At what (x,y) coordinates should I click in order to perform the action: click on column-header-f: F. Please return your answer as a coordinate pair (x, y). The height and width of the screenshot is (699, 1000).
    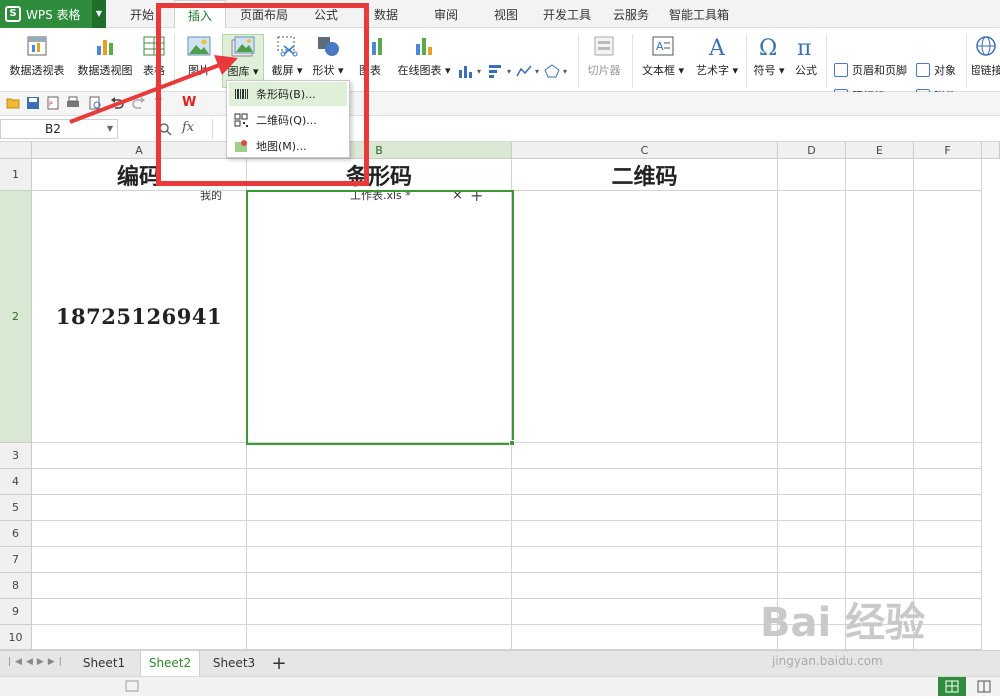
    Looking at the image, I should click on (948, 150).